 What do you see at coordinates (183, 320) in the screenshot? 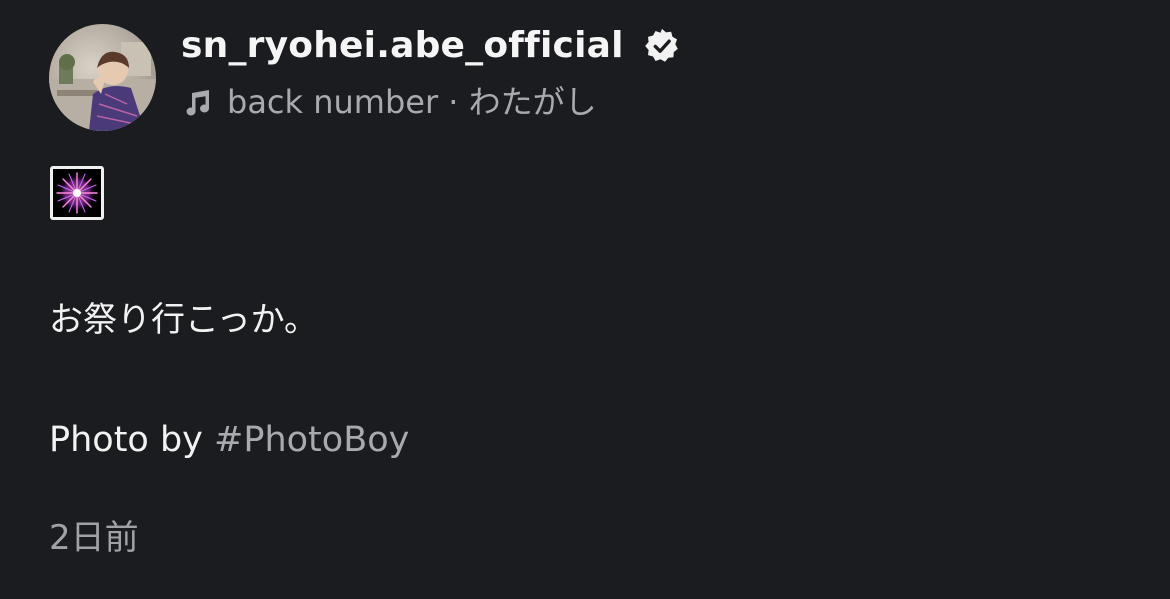
I see `post-caption: お祭り行こっか。` at bounding box center [183, 320].